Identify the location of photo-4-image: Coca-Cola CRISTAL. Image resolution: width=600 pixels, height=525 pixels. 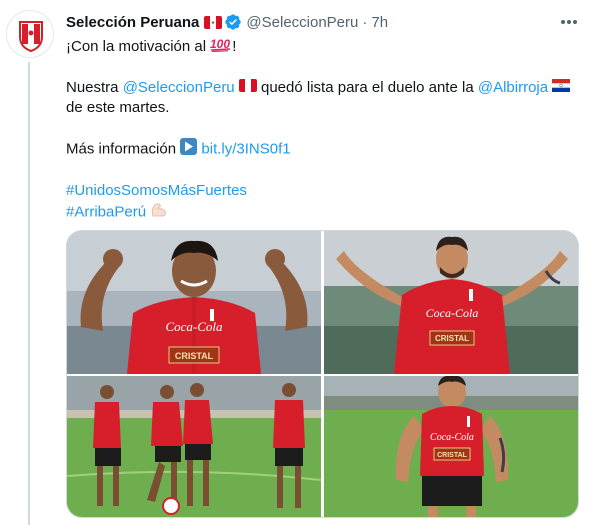
(451, 446).